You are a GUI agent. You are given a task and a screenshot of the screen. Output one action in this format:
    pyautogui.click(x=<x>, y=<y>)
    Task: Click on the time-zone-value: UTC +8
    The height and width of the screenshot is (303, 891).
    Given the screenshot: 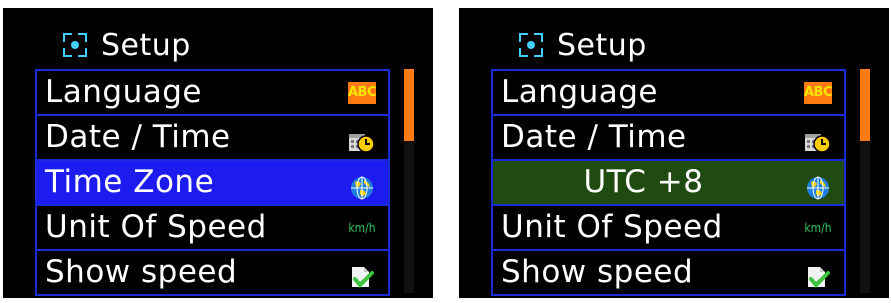 What is the action you would take?
    pyautogui.click(x=643, y=182)
    